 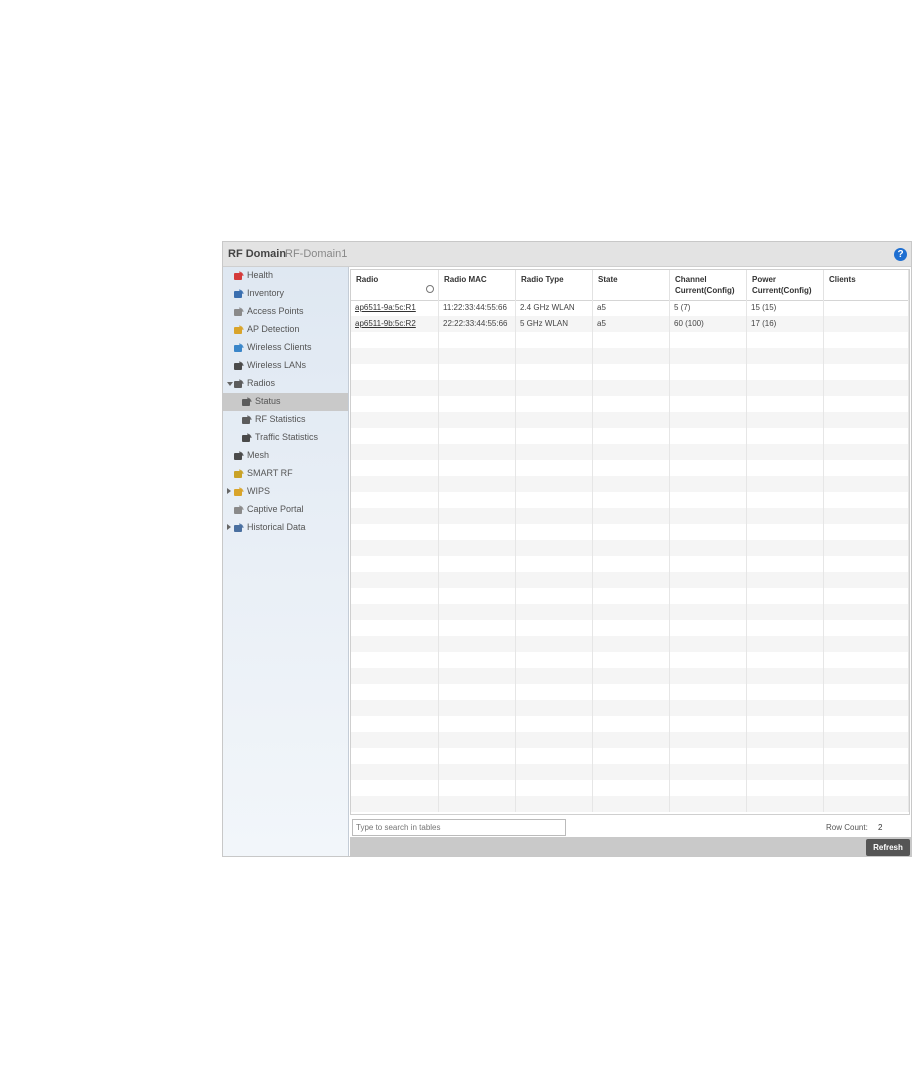 What do you see at coordinates (285, 402) in the screenshot?
I see `sidebar-item-status: Status` at bounding box center [285, 402].